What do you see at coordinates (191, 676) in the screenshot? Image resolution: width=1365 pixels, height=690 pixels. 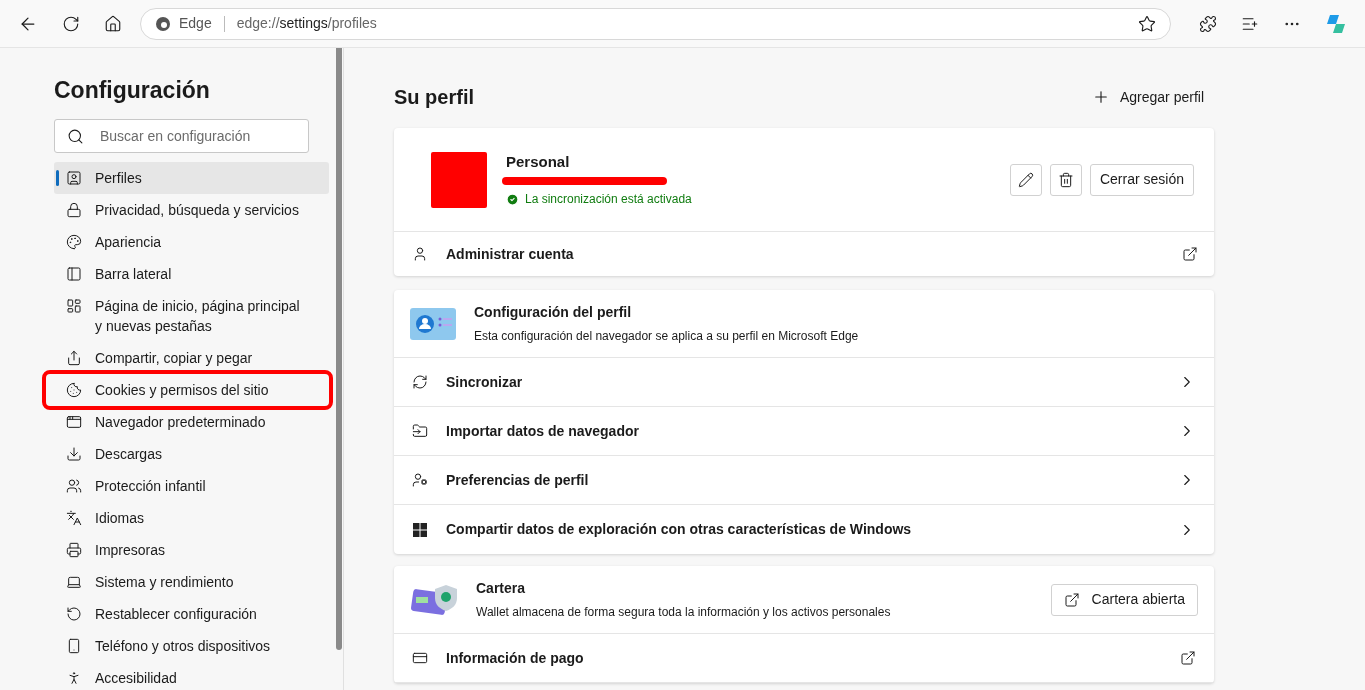 I see `sidebar-item: Accesibilidad` at bounding box center [191, 676].